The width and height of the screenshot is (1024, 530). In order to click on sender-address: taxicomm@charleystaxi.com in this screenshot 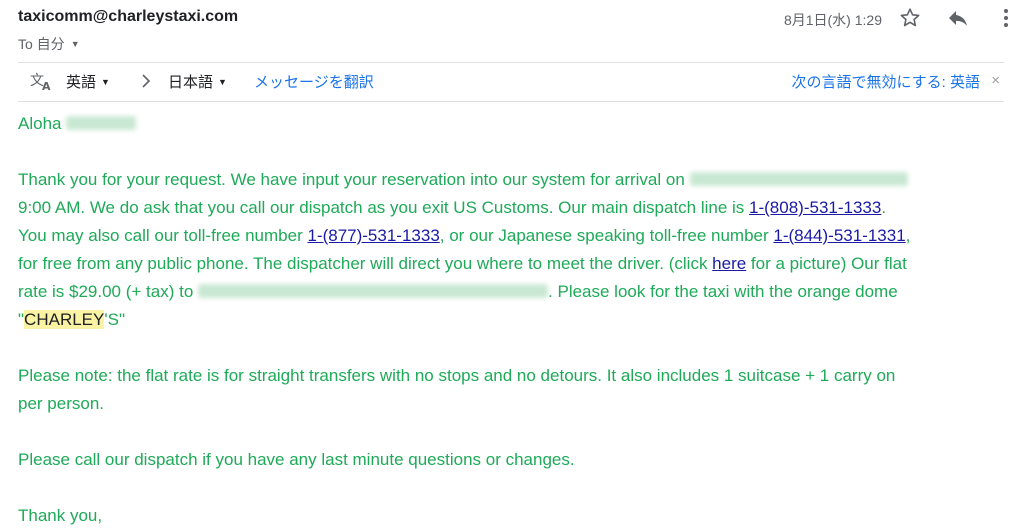, I will do `click(128, 17)`.